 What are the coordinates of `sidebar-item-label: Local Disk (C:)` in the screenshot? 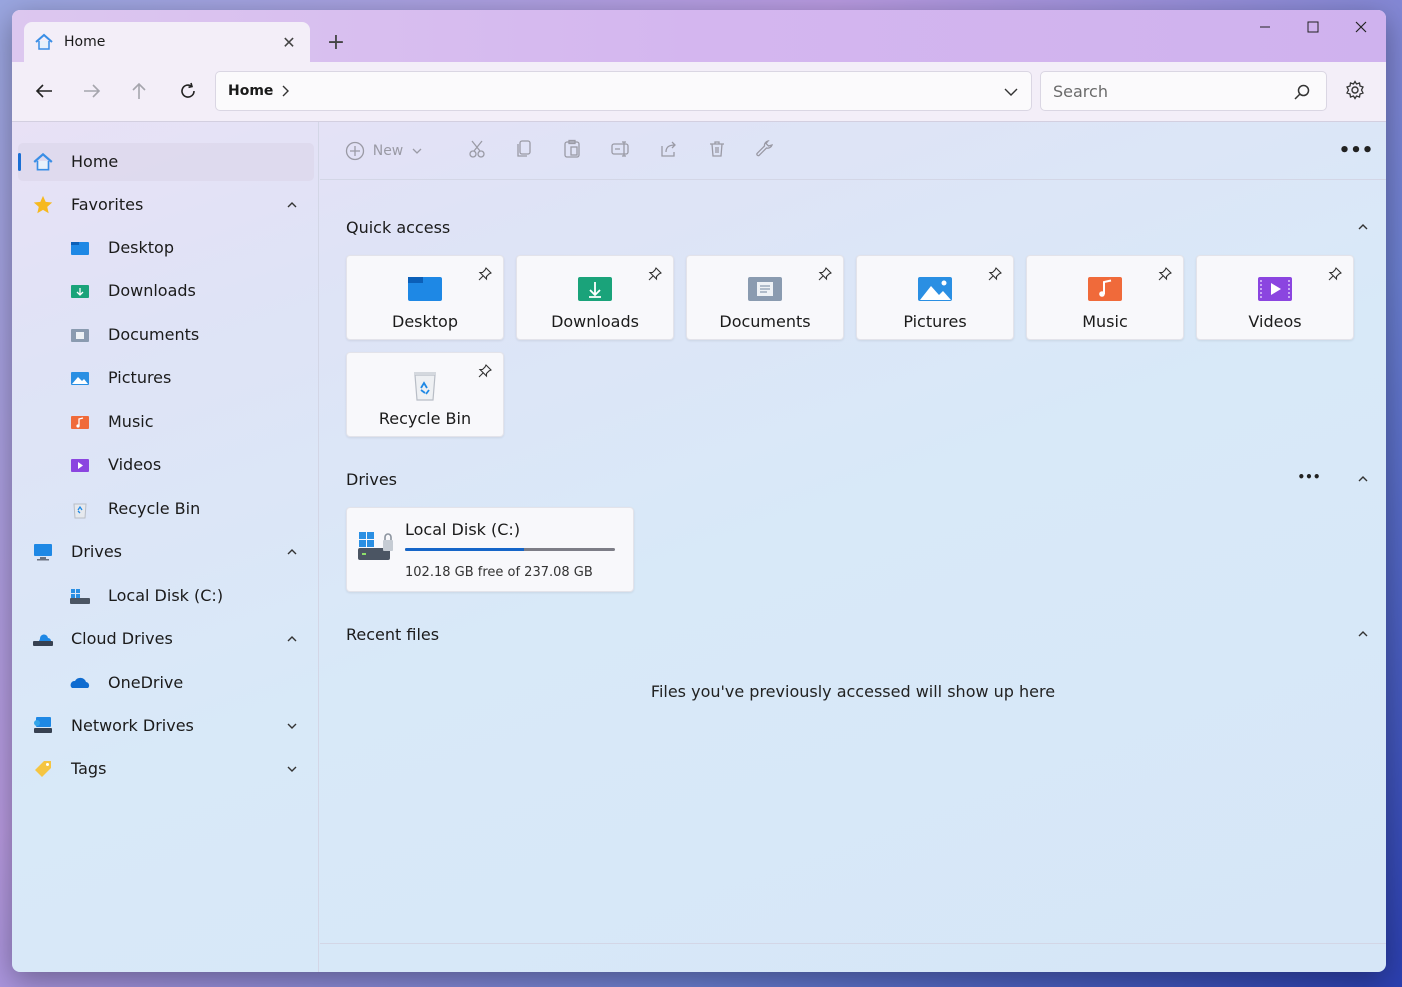 It's located at (166, 595).